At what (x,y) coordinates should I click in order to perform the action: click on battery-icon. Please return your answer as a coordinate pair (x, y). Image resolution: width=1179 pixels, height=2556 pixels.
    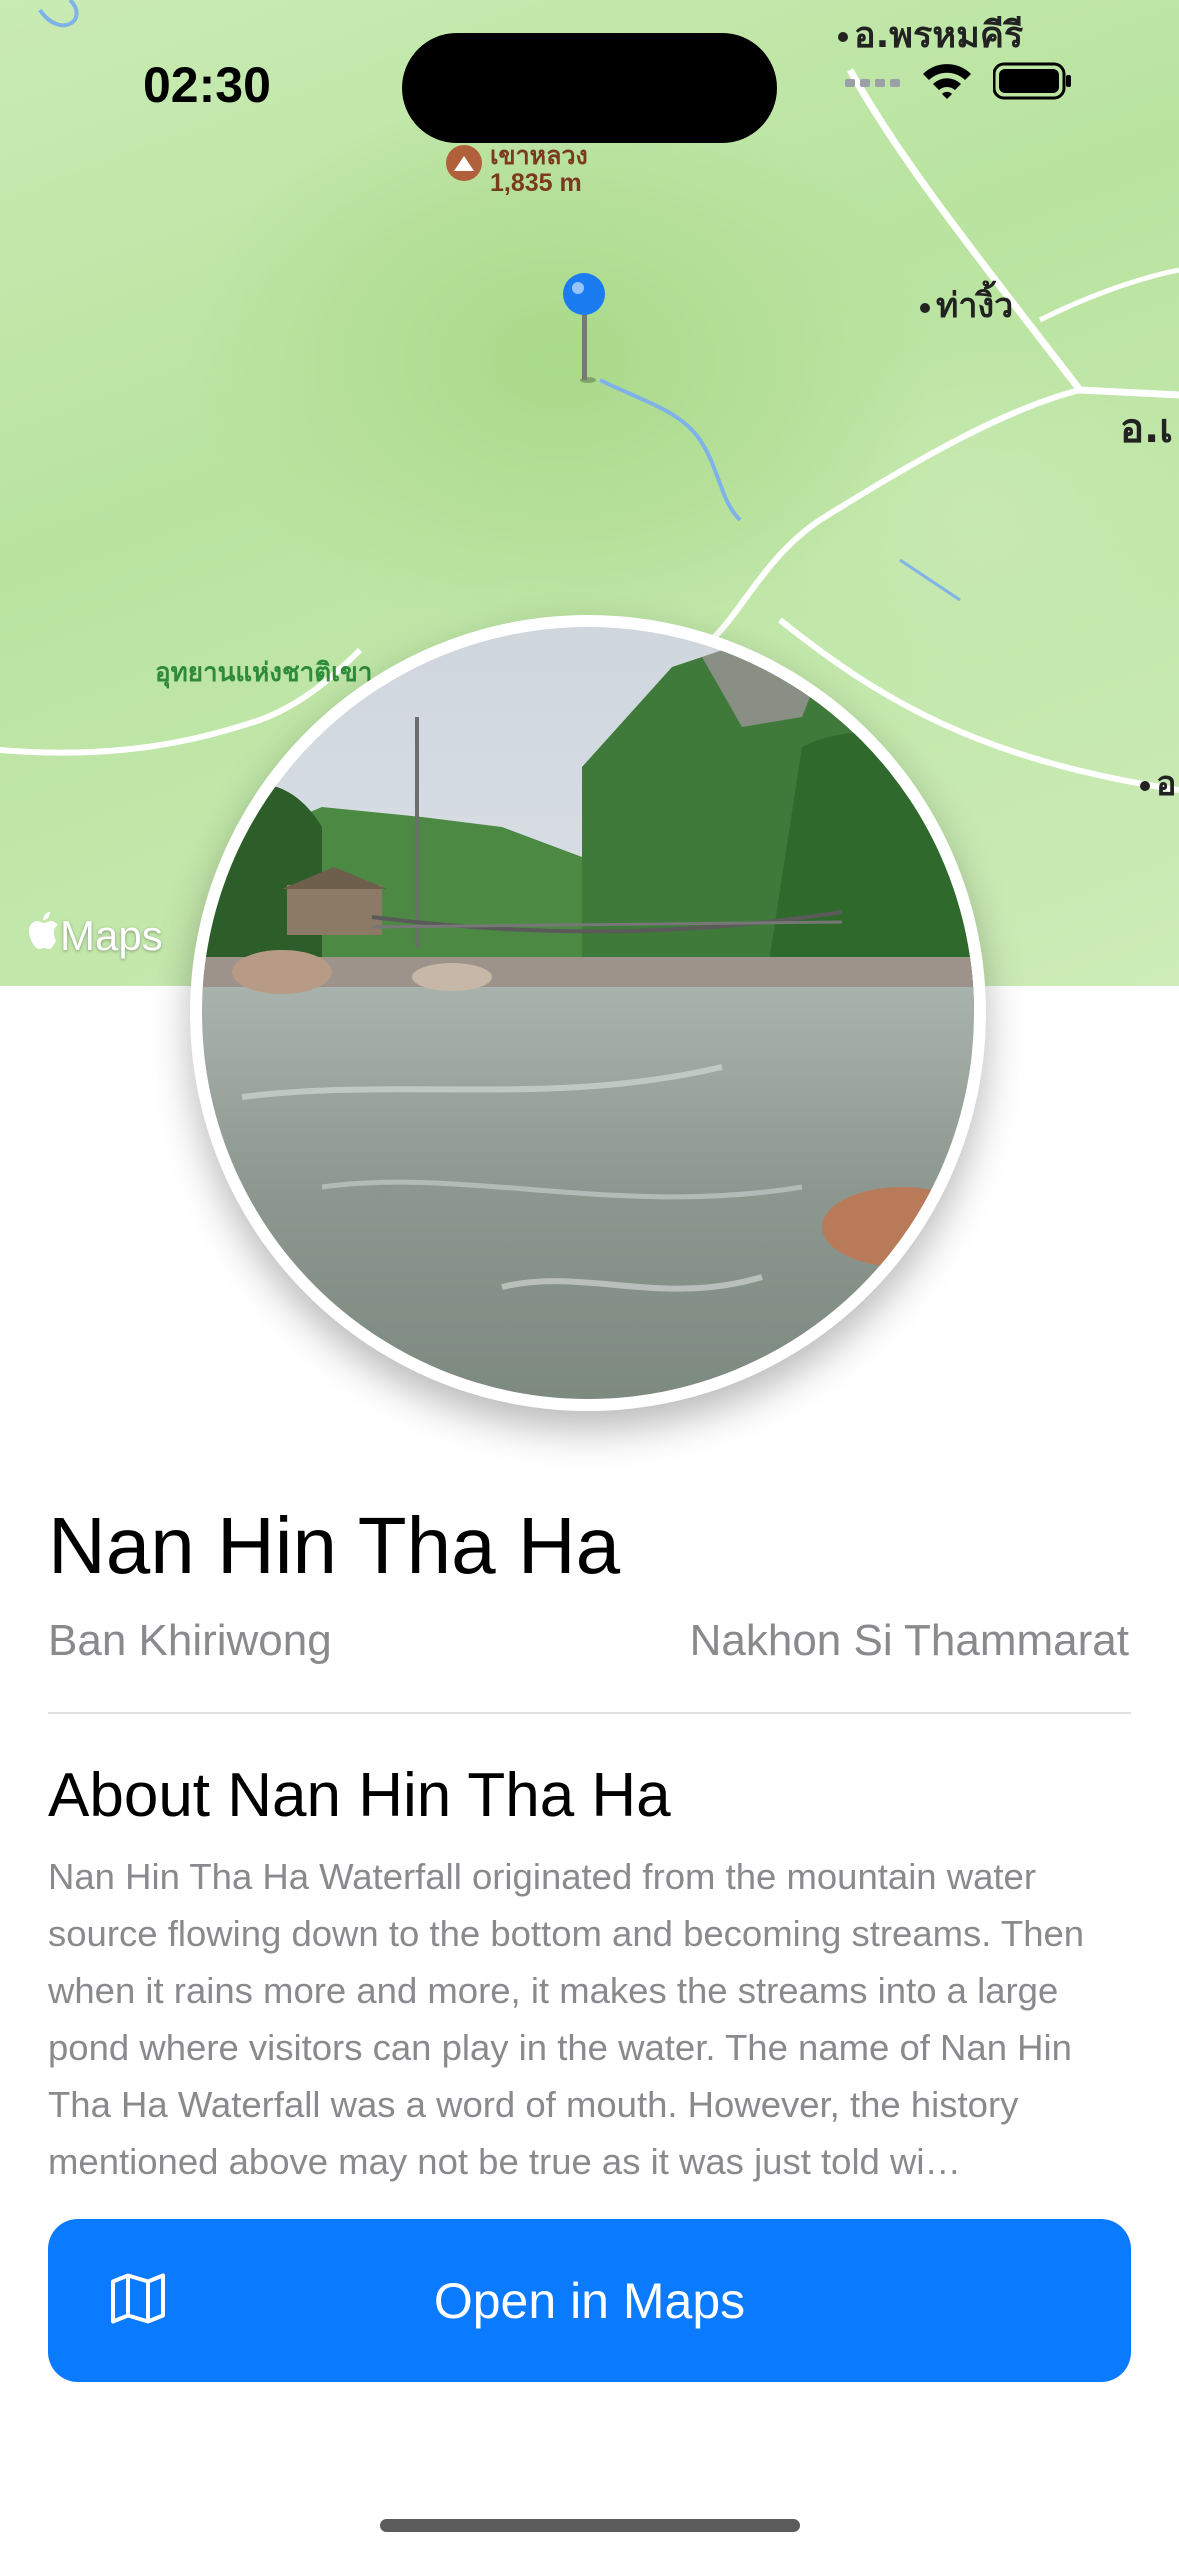
    Looking at the image, I should click on (1032, 83).